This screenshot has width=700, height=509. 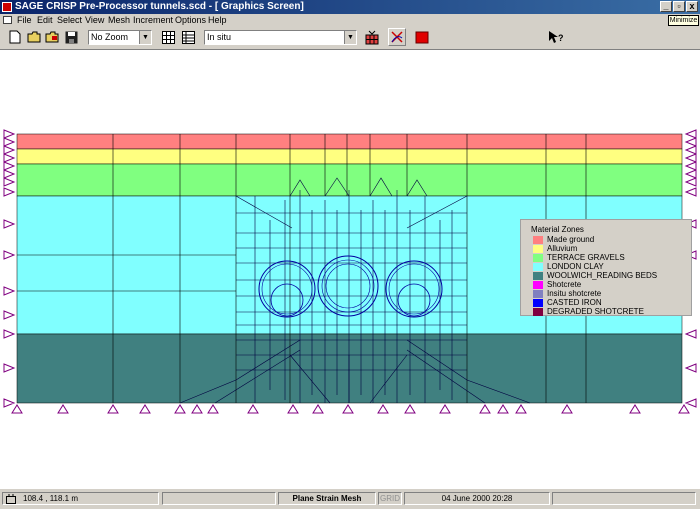 I want to click on menu-mesh: Mesh, so click(x=119, y=20).